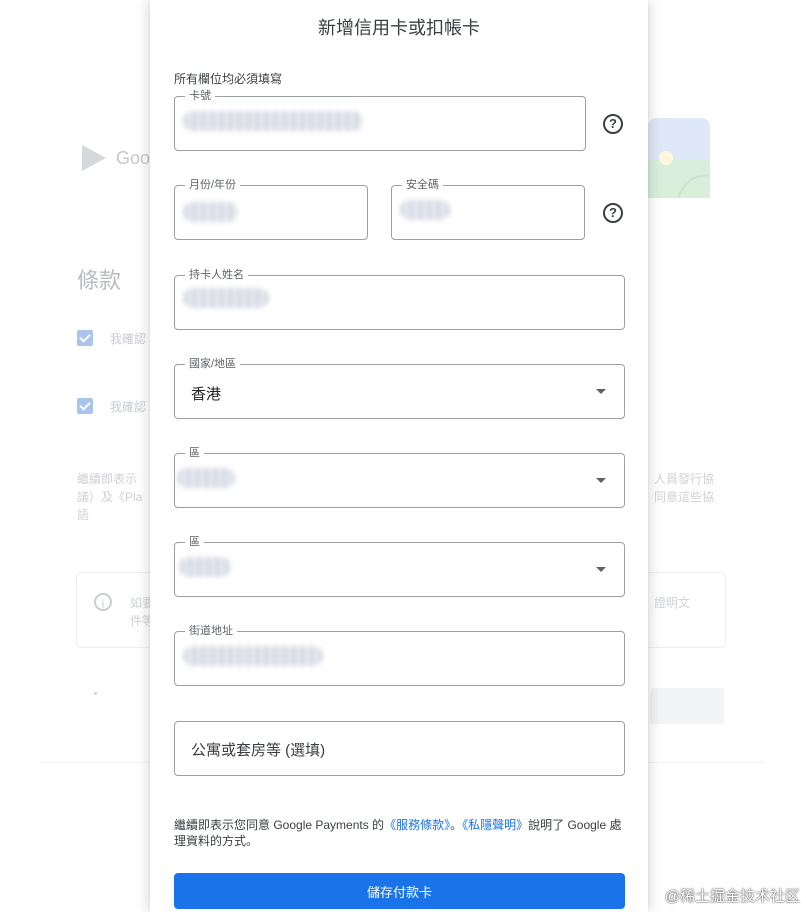 The height and width of the screenshot is (912, 806). I want to click on district-2-redacted-value, so click(205, 567).